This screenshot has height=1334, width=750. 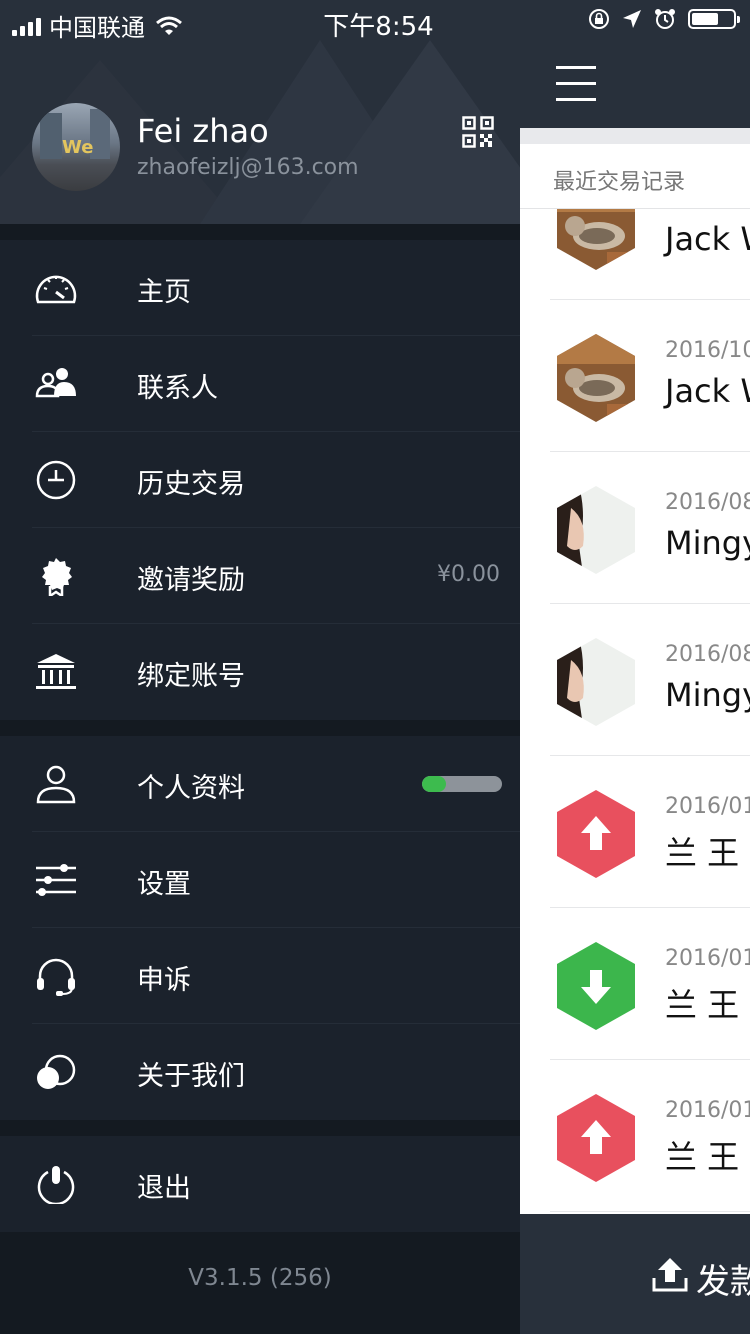 I want to click on badge-icon, so click(x=57, y=577).